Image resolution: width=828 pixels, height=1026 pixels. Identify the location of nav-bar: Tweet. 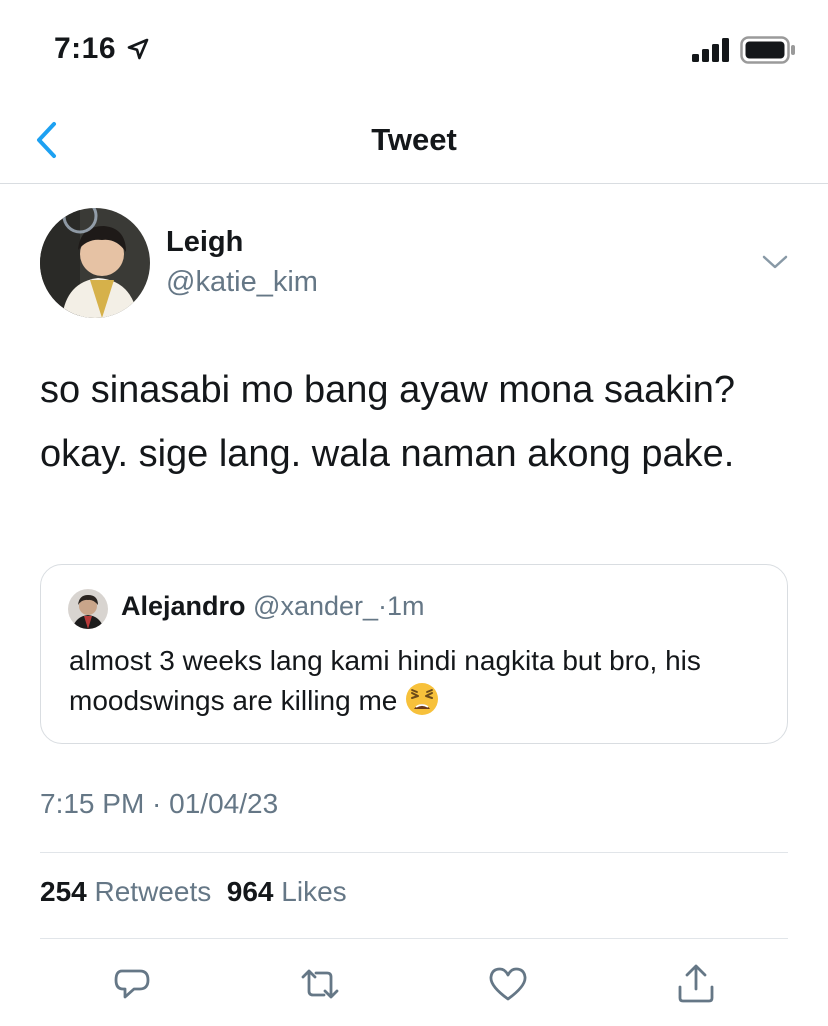
(414, 140).